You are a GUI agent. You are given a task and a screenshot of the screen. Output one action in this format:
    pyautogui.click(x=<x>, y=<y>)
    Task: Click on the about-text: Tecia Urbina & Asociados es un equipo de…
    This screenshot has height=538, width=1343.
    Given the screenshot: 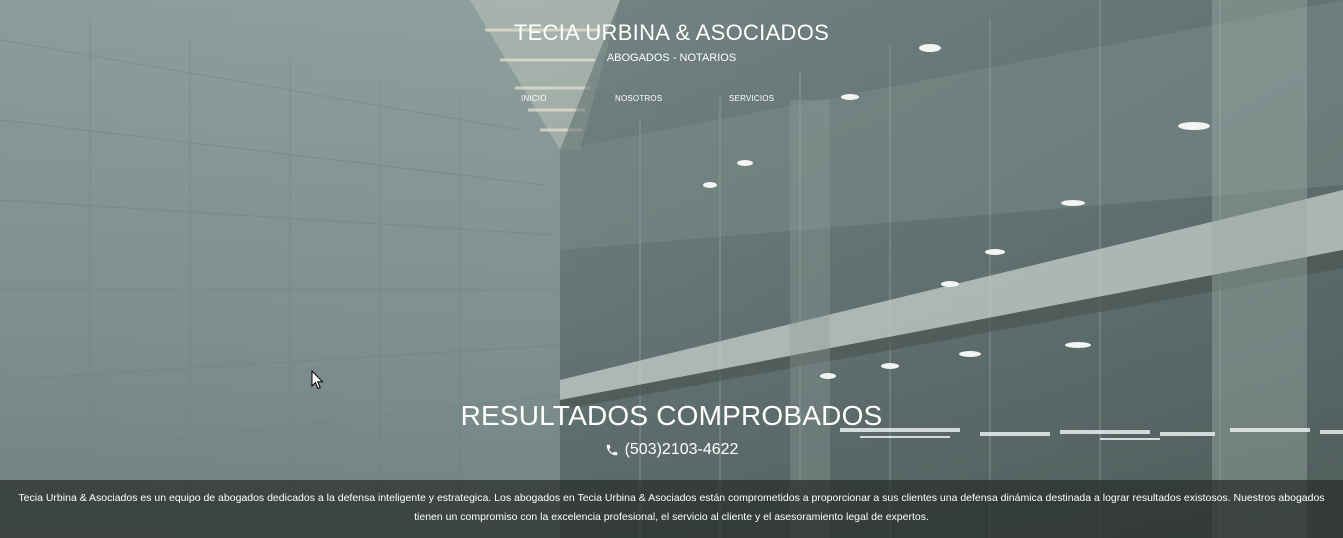 What is the action you would take?
    pyautogui.click(x=671, y=507)
    